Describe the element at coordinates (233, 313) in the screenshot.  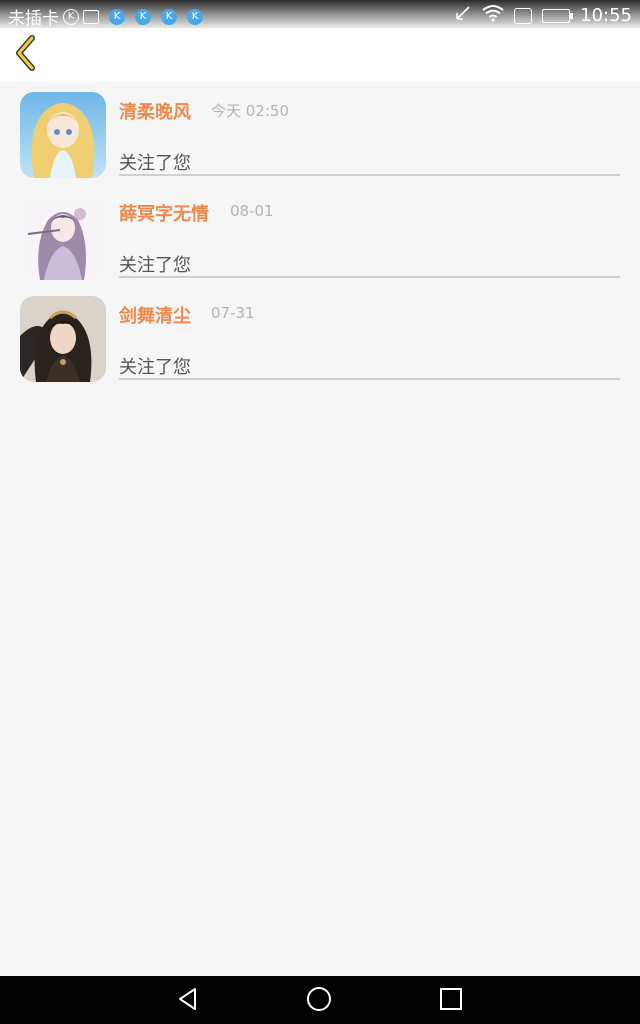
I see `timestamp: 07-31` at that location.